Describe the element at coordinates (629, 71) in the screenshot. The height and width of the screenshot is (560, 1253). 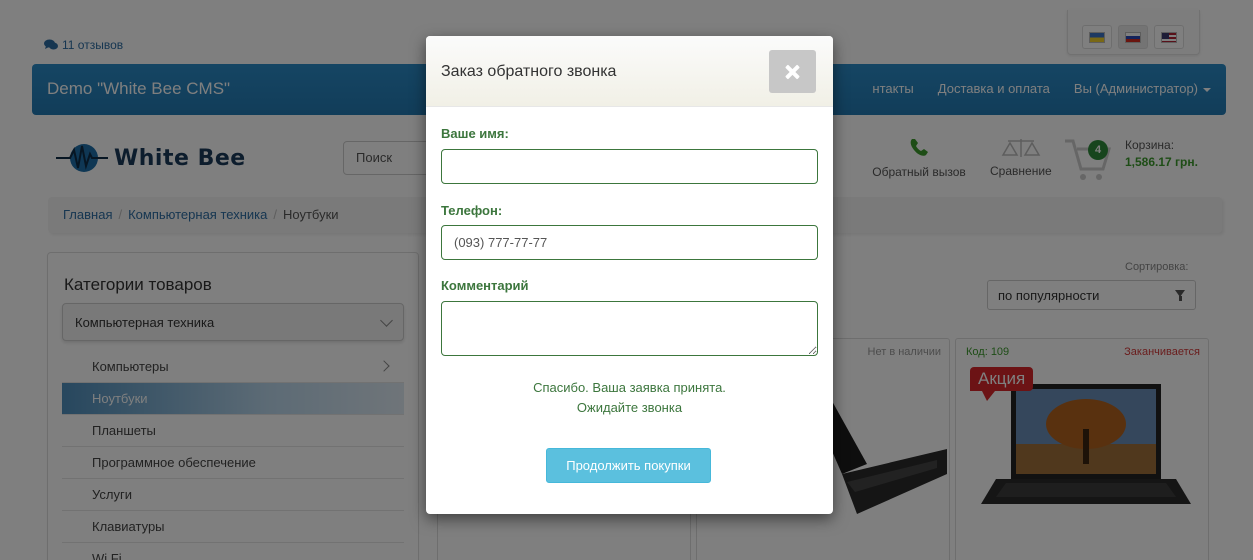
I see `modal-header: Заказ обратного звонка` at that location.